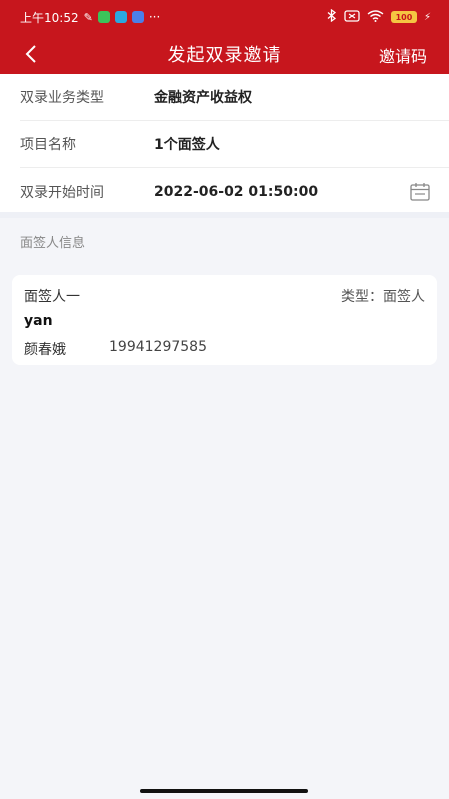 Image resolution: width=449 pixels, height=799 pixels. Describe the element at coordinates (234, 144) in the screenshot. I see `project-name-row: 项目名称 1个面签人` at that location.